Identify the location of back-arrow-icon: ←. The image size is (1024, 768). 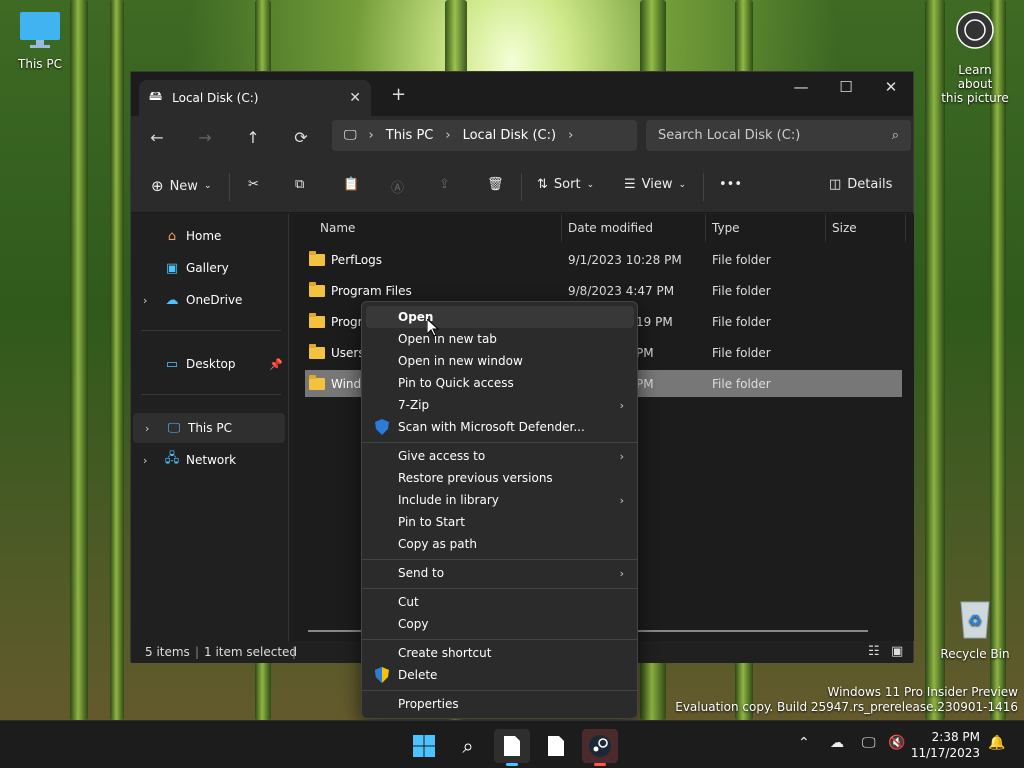
(157, 137).